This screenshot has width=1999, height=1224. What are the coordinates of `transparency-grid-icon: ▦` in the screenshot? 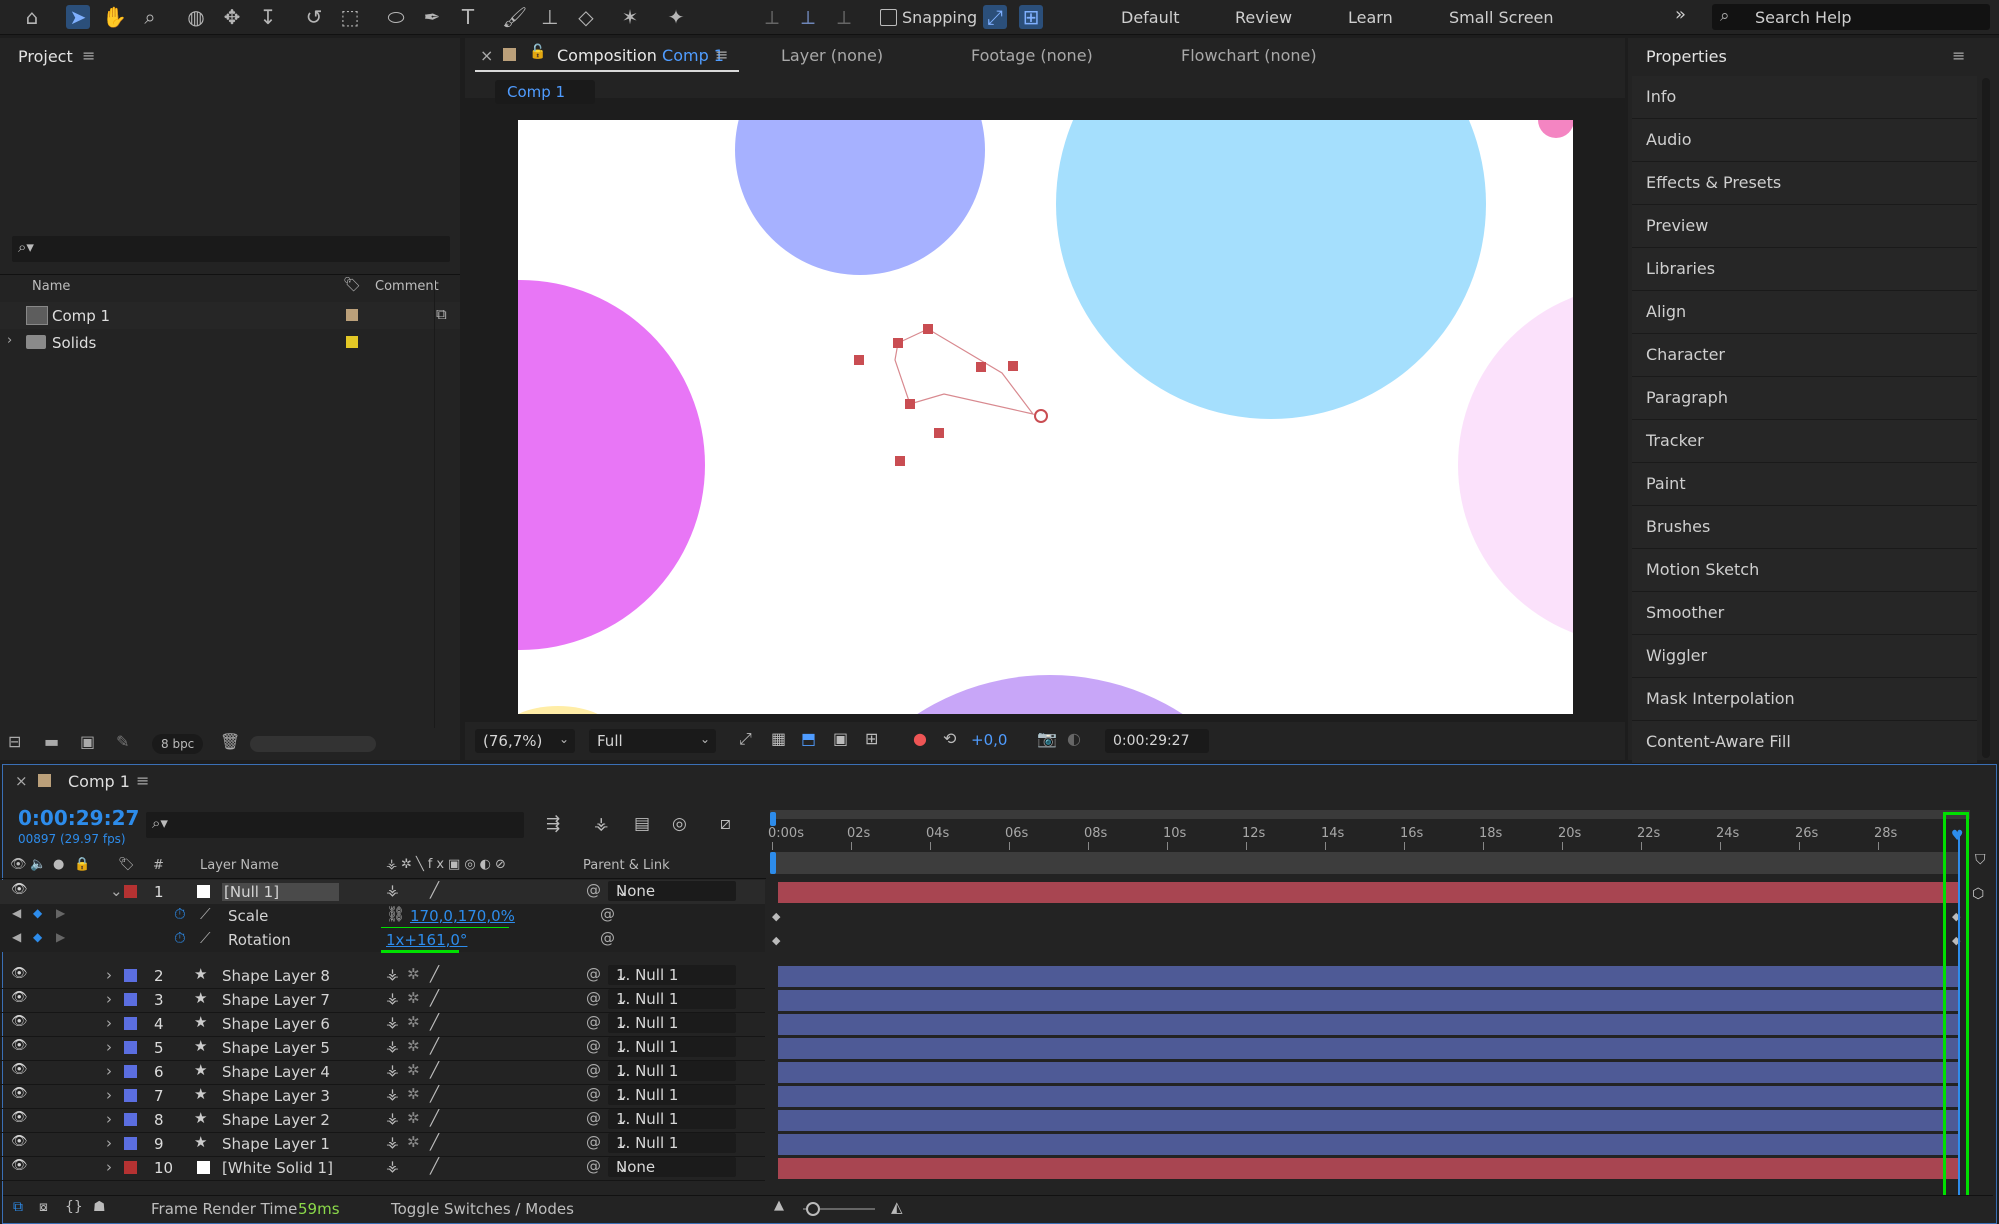 It's located at (778, 738).